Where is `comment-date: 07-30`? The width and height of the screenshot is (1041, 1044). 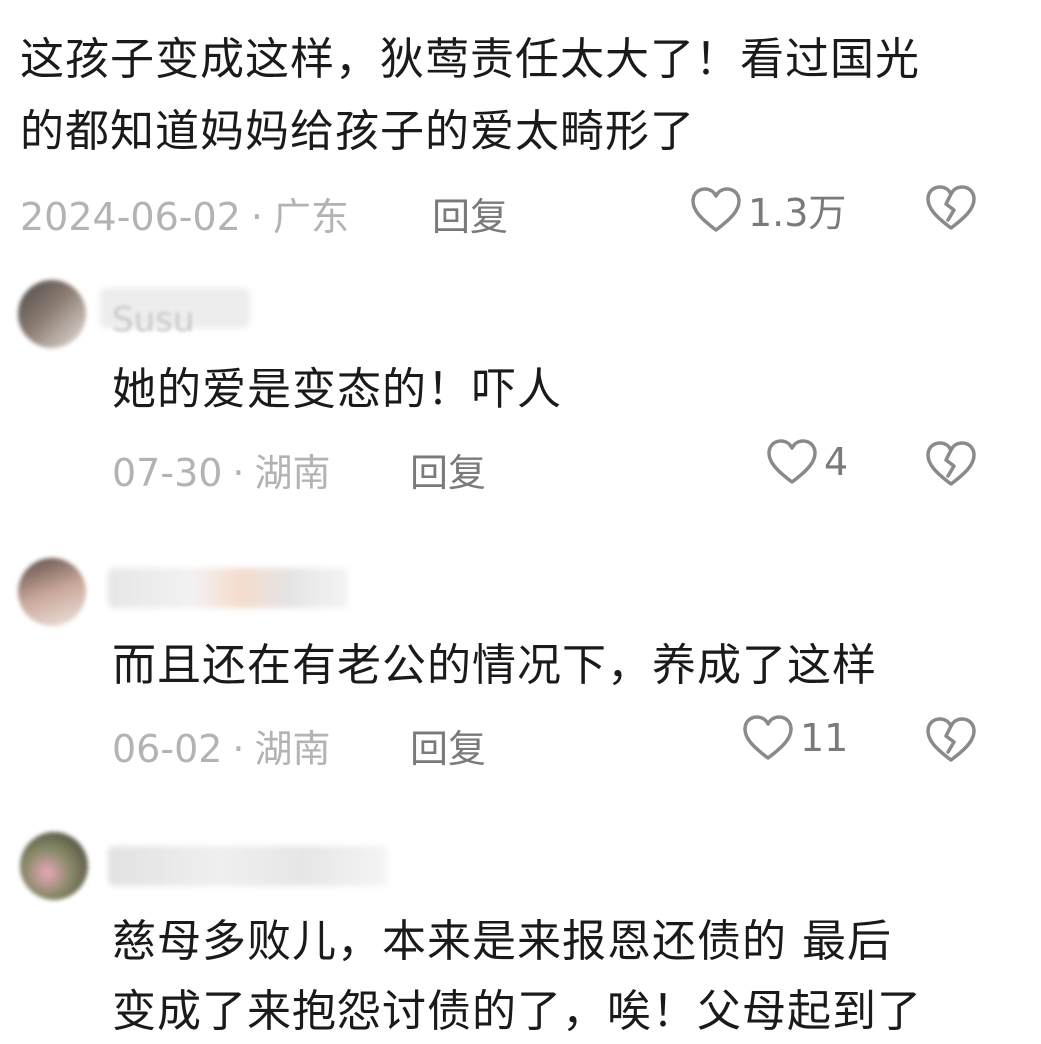 comment-date: 07-30 is located at coordinates (167, 473).